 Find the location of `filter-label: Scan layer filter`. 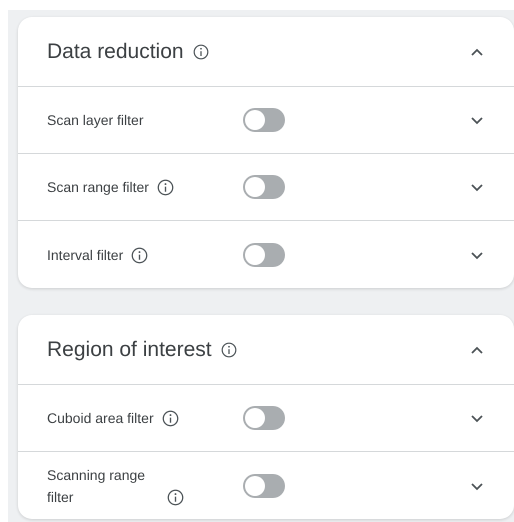

filter-label: Scan layer filter is located at coordinates (95, 120).